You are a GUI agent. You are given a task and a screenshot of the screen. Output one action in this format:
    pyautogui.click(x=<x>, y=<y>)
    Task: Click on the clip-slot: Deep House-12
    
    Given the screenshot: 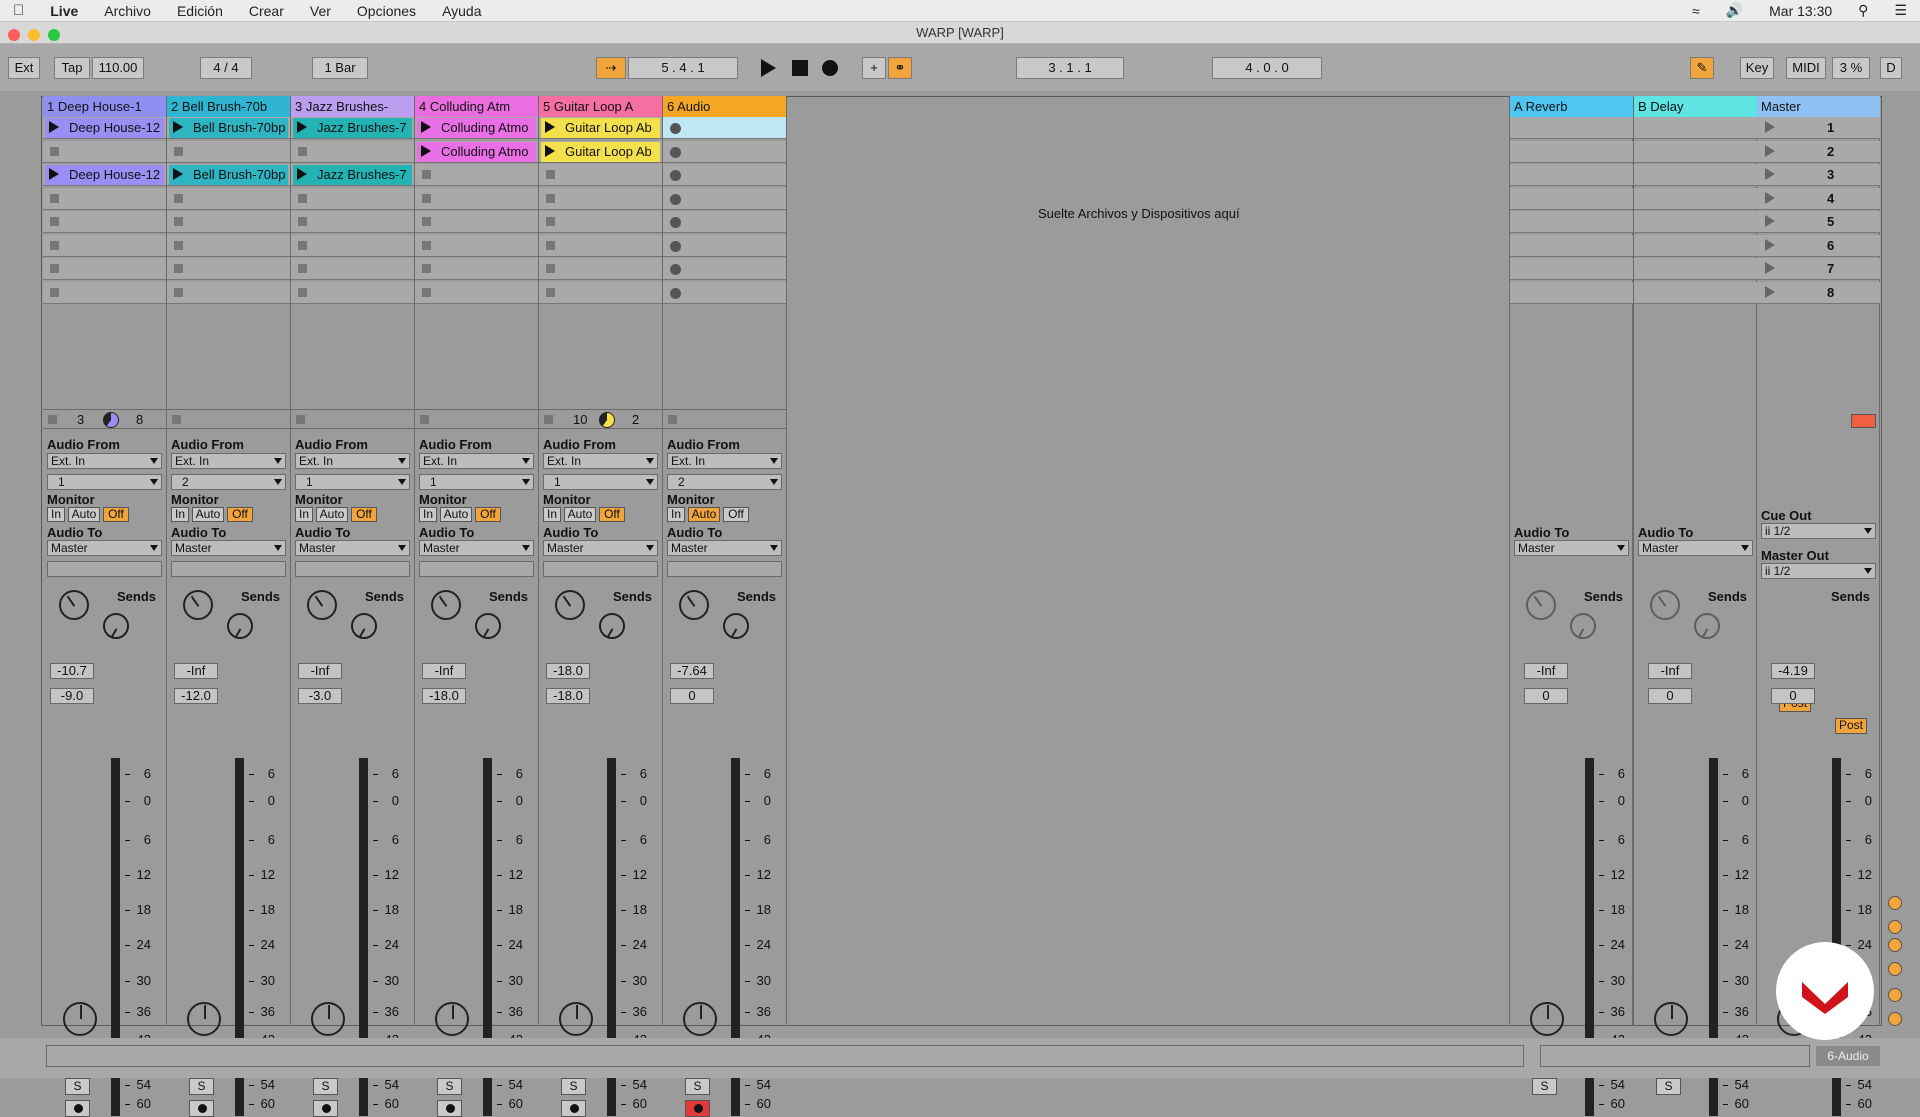 What is the action you would take?
    pyautogui.click(x=104, y=175)
    